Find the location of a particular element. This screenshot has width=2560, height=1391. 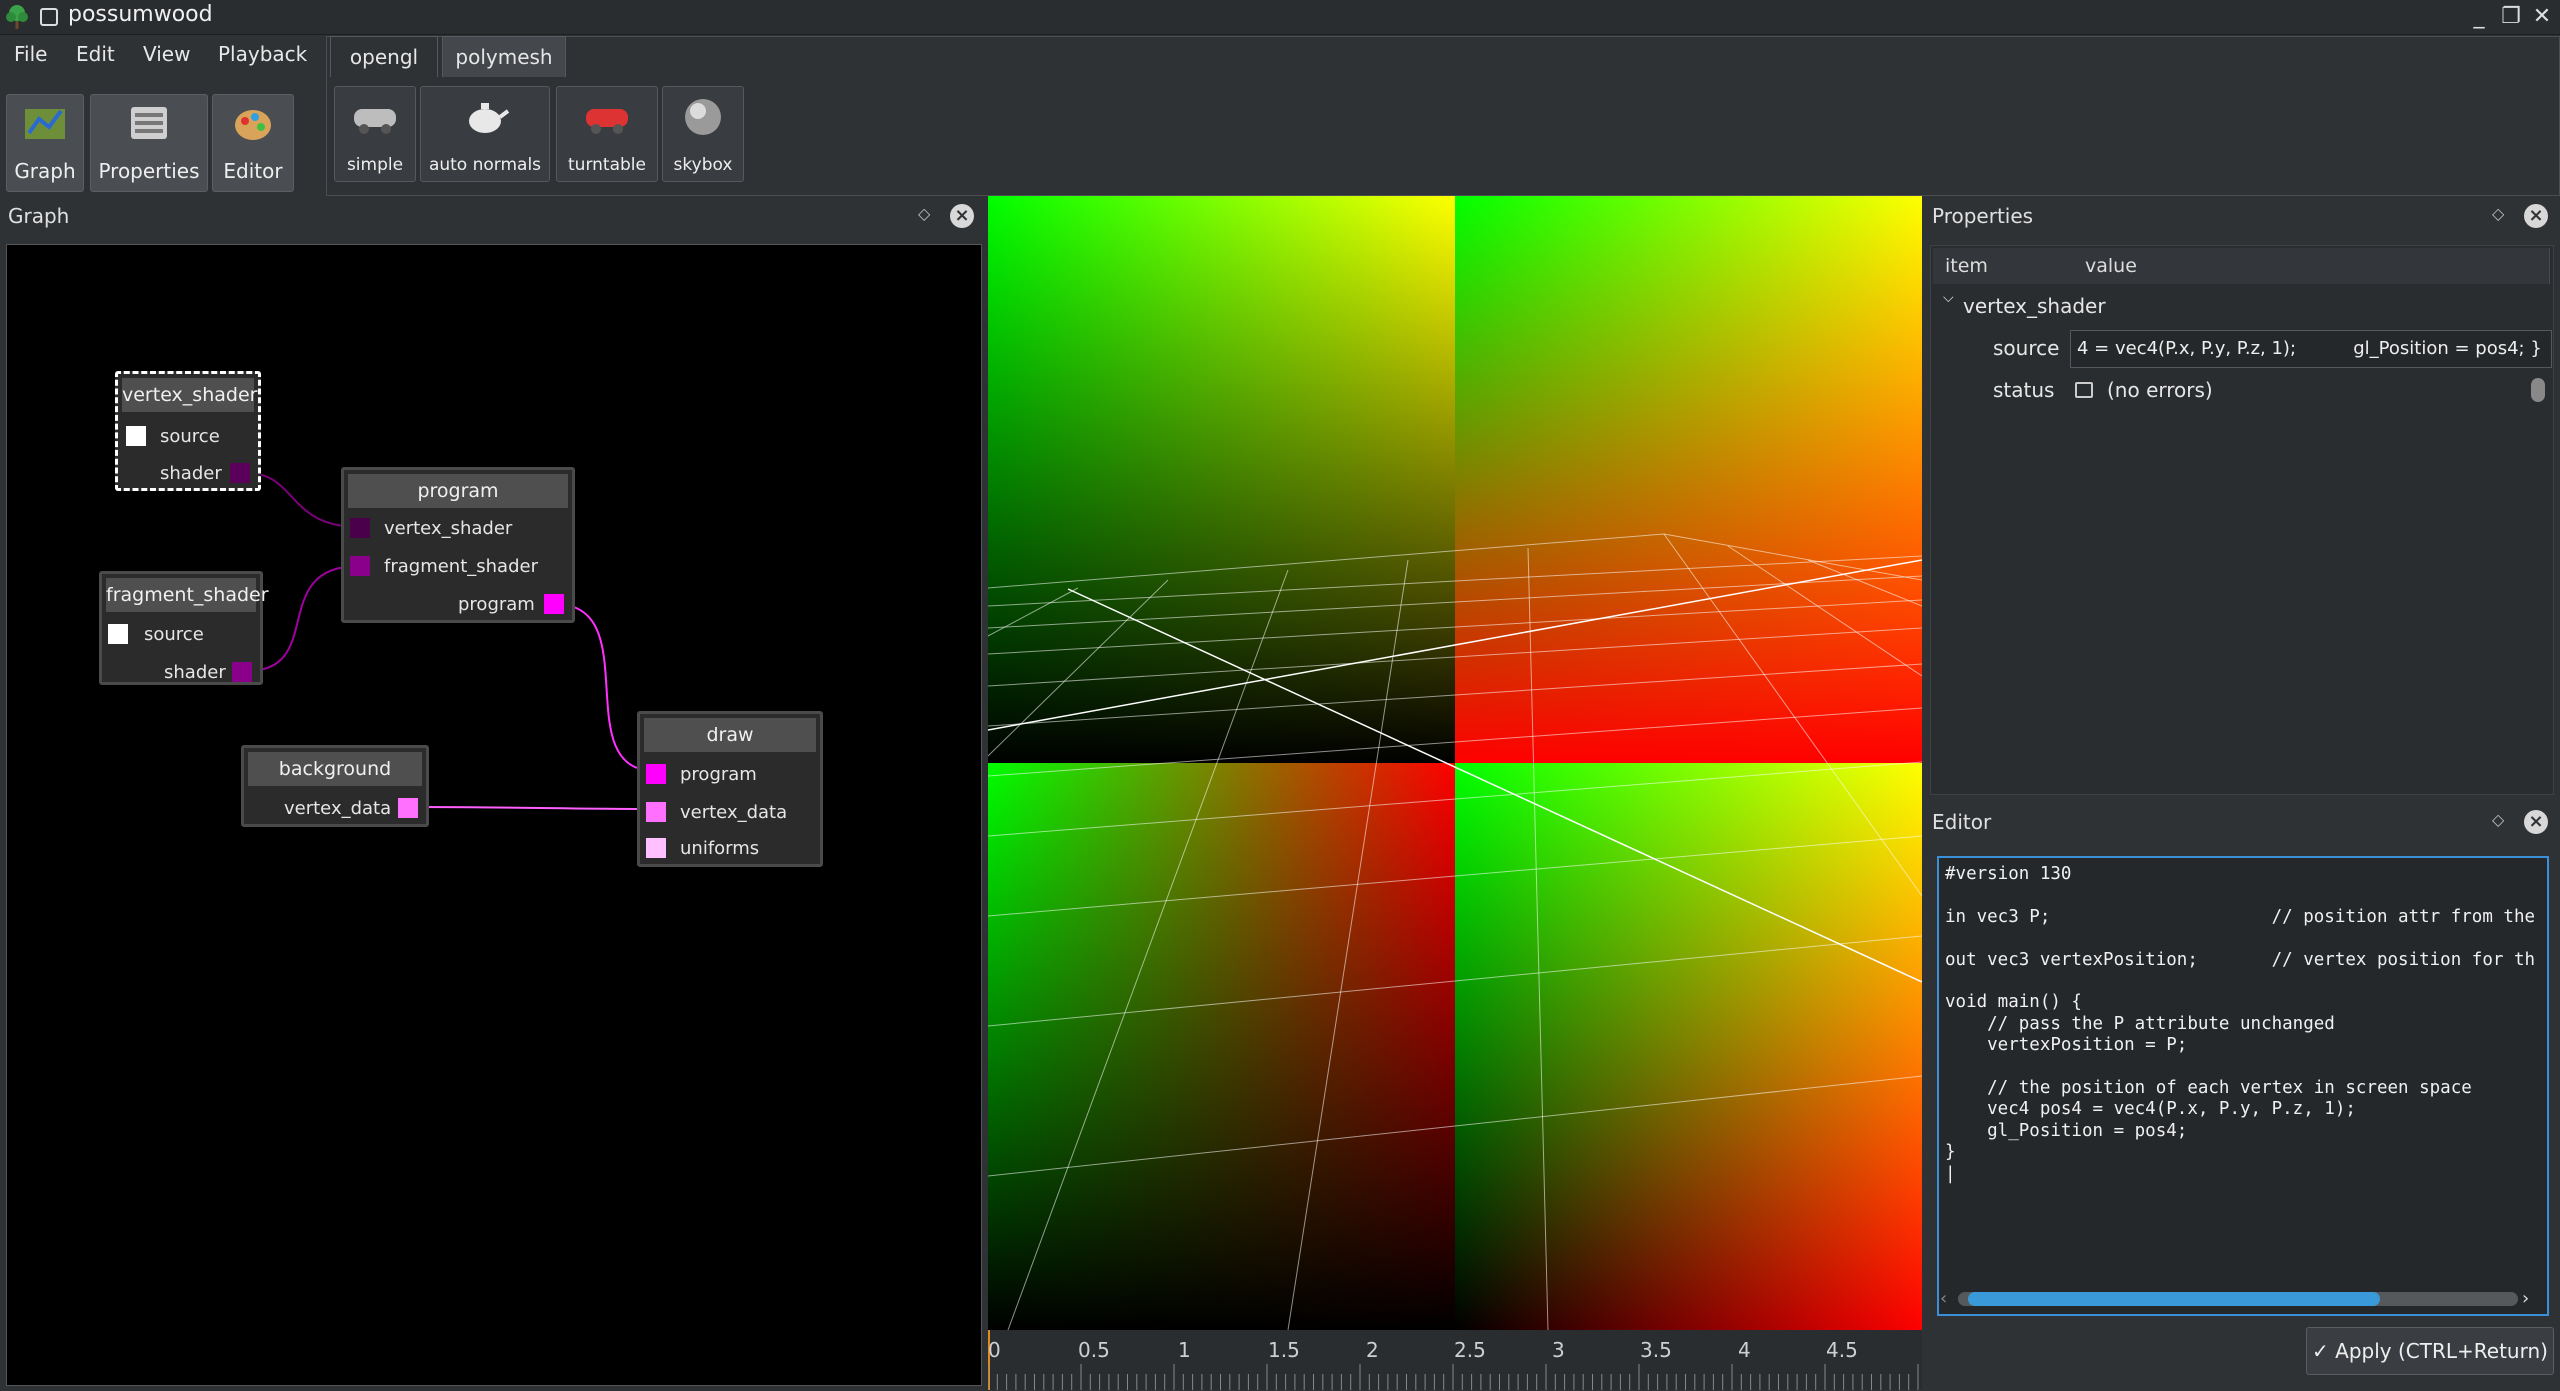

shelf-simple-button: simple is located at coordinates (375, 134).